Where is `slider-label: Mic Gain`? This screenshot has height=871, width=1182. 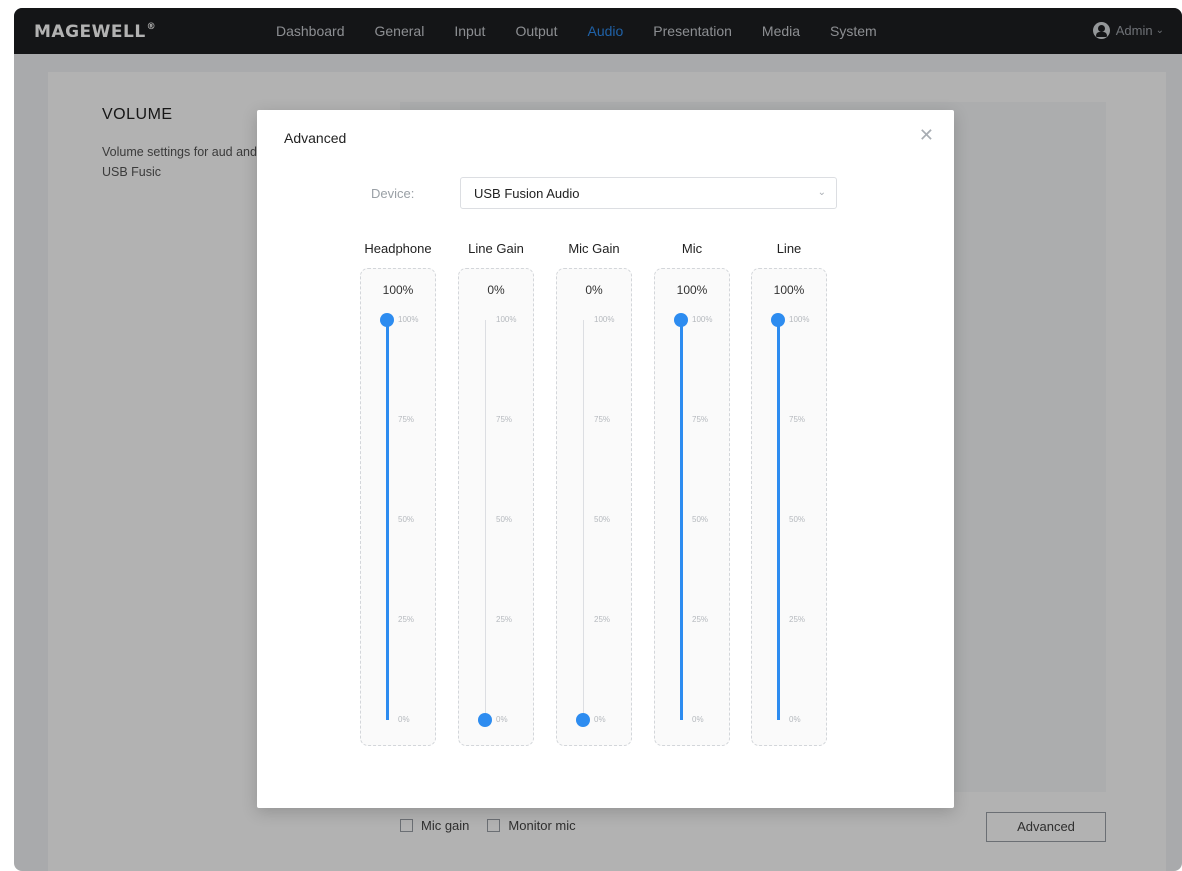
slider-label: Mic Gain is located at coordinates (594, 248).